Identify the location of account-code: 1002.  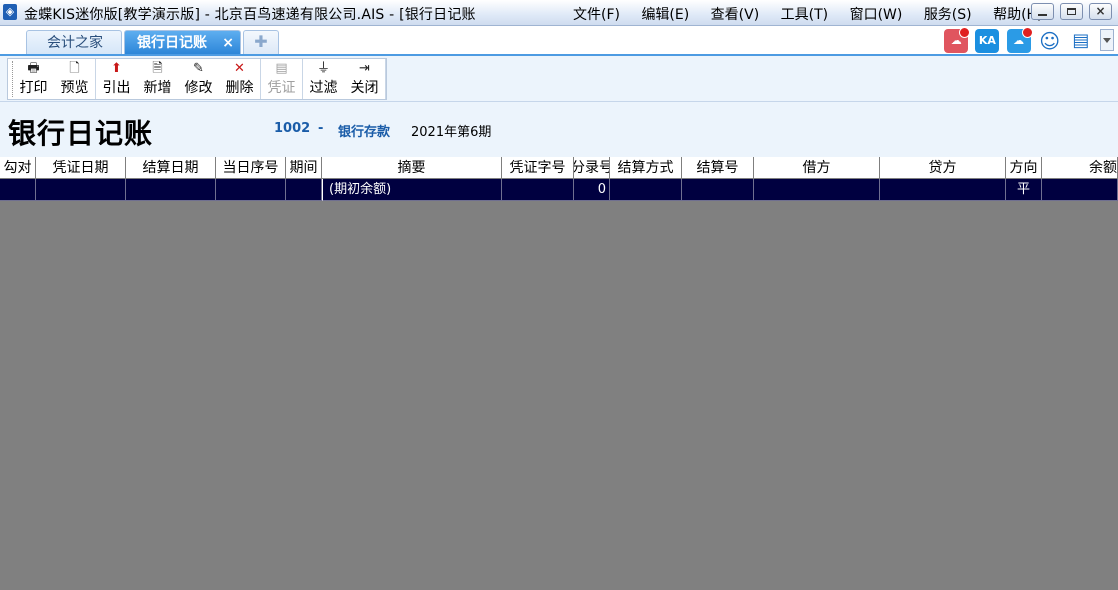
(292, 128).